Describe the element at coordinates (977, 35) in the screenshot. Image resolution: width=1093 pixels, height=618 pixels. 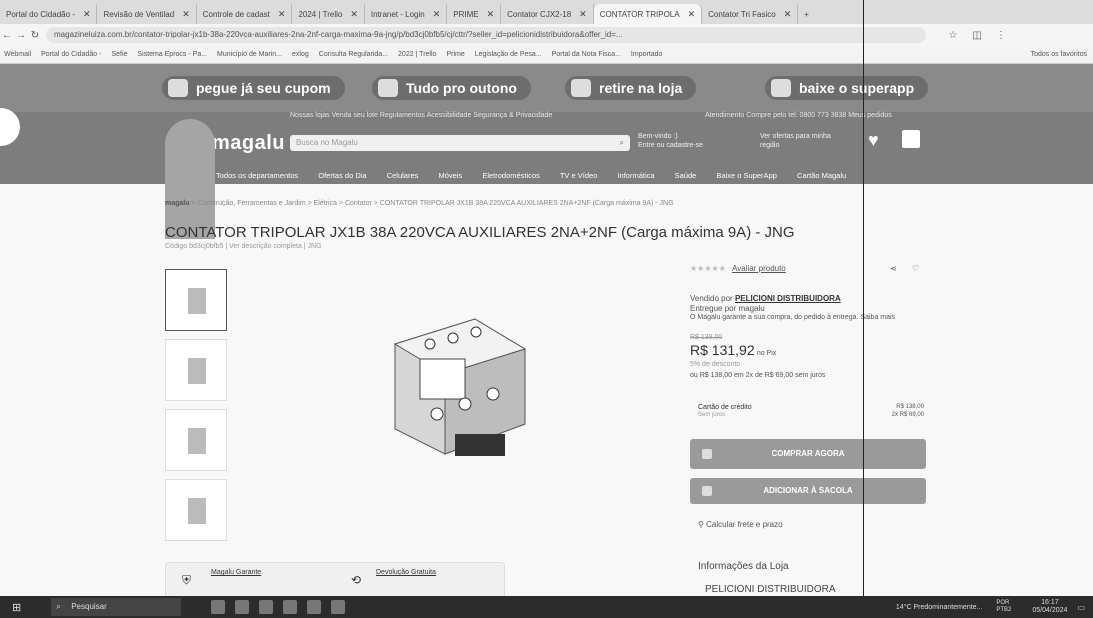
I see `extensions-icon: ◫` at that location.